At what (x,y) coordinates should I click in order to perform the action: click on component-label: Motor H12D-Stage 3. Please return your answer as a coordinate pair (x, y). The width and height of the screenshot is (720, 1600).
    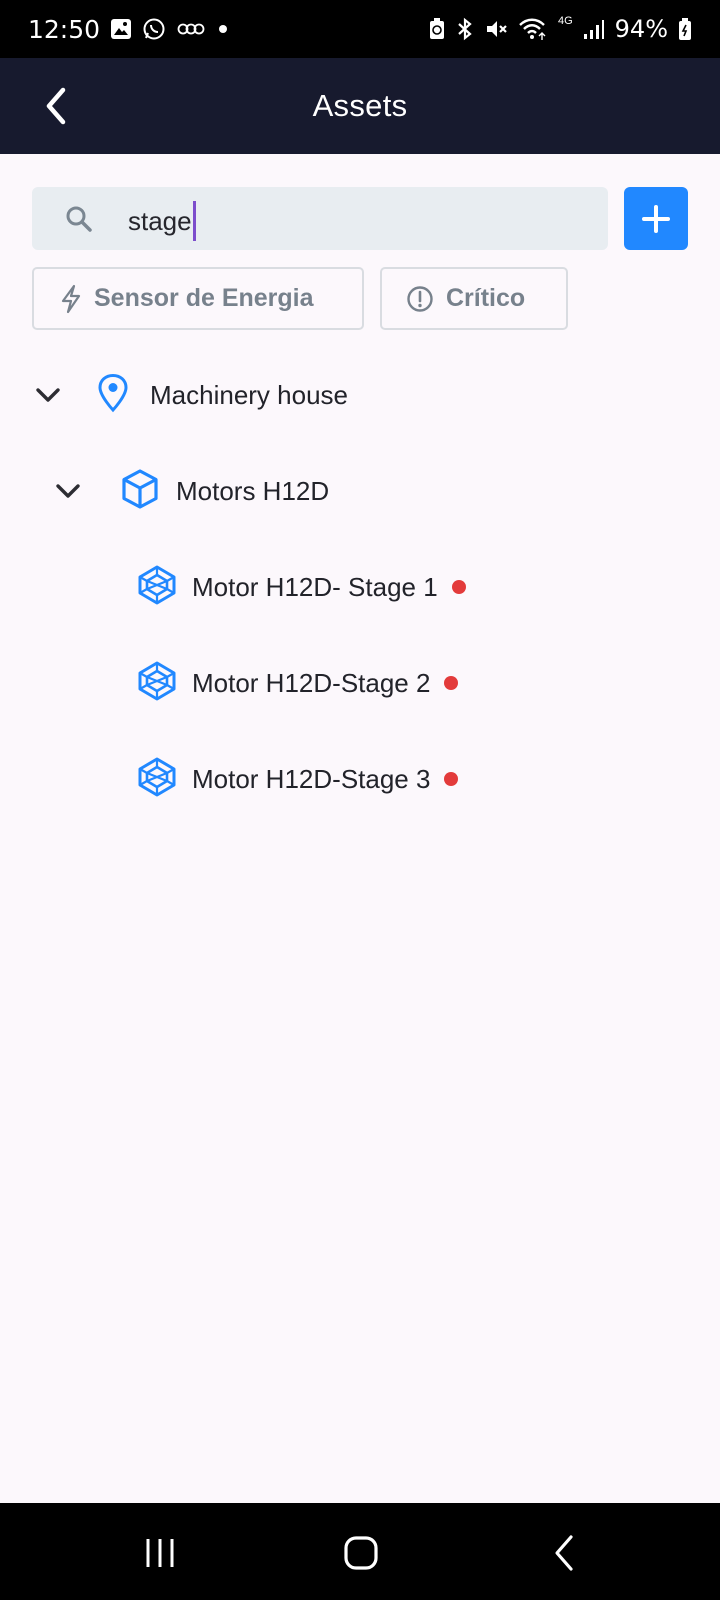
    Looking at the image, I should click on (311, 778).